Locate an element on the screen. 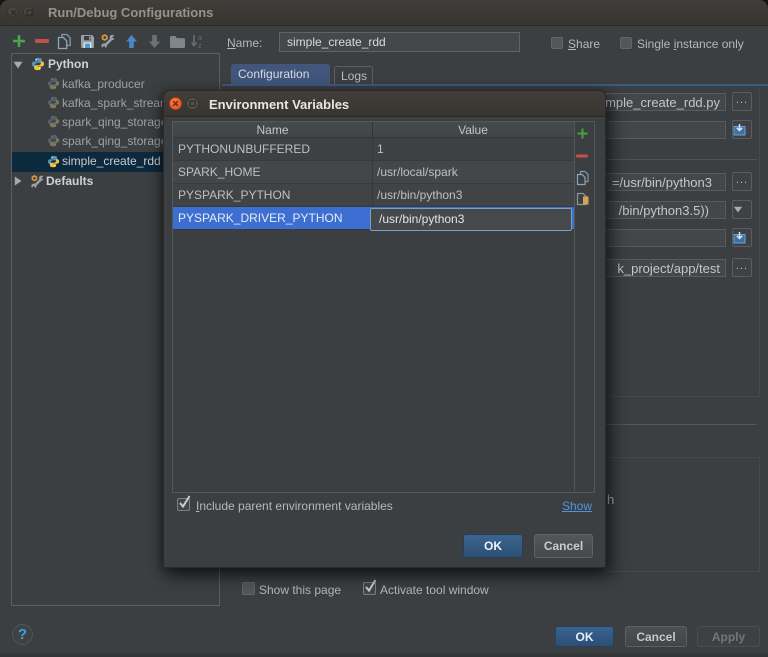 The image size is (768, 657). svg-text: a is located at coordinates (200, 38).